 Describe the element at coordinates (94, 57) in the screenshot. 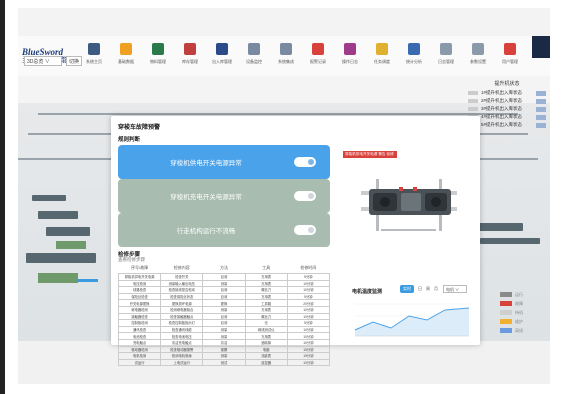

I see `toolbar-button: 系统主页` at that location.